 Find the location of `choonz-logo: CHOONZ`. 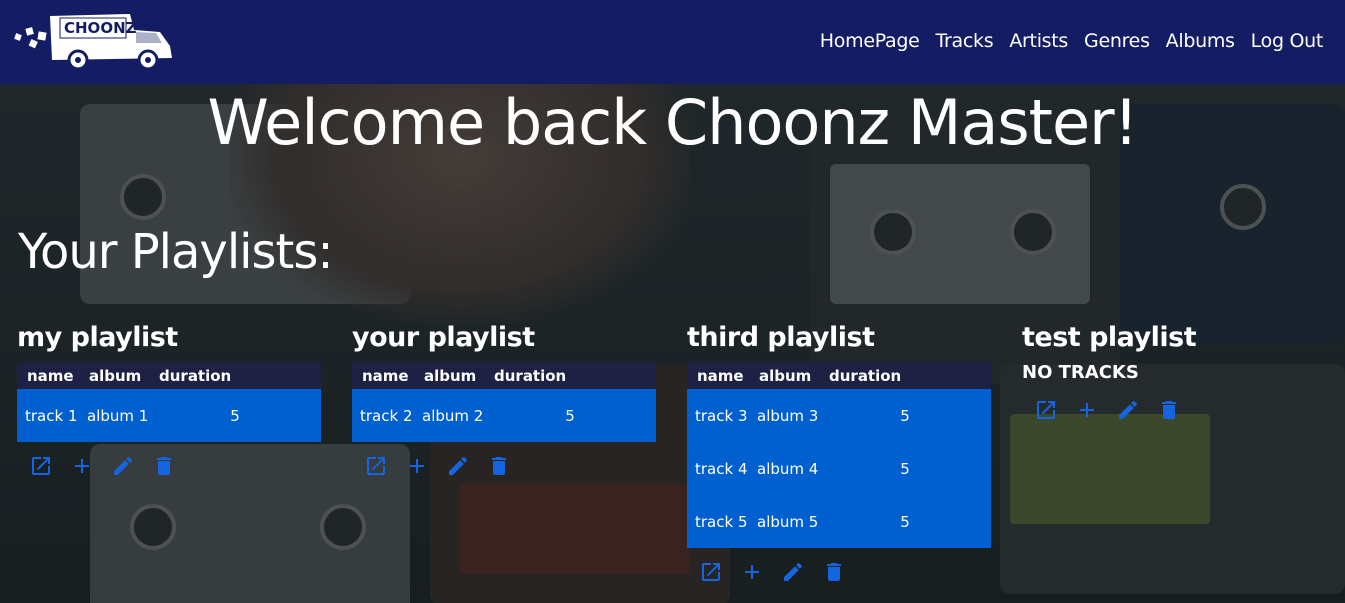

choonz-logo: CHOONZ is located at coordinates (93, 41).